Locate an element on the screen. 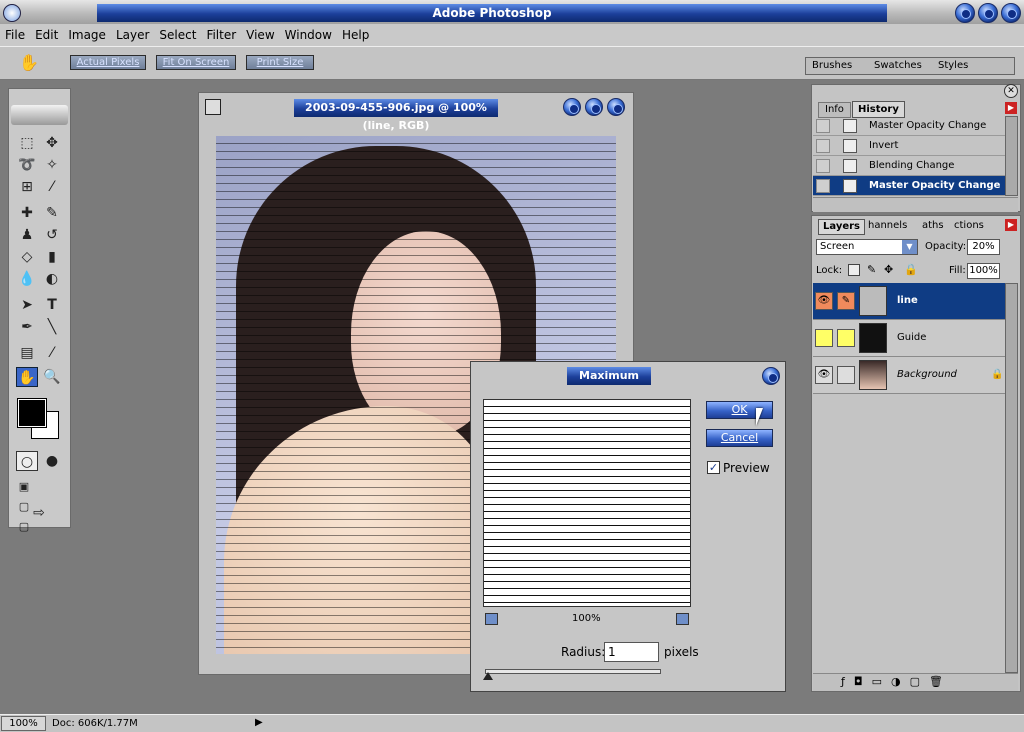 This screenshot has height=732, width=1024. tab-styles: Styles is located at coordinates (953, 65).